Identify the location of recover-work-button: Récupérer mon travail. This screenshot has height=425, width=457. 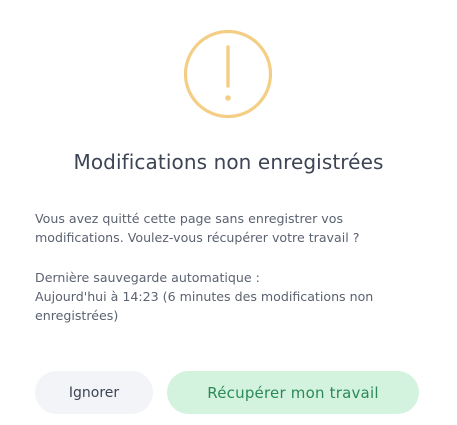
(293, 392).